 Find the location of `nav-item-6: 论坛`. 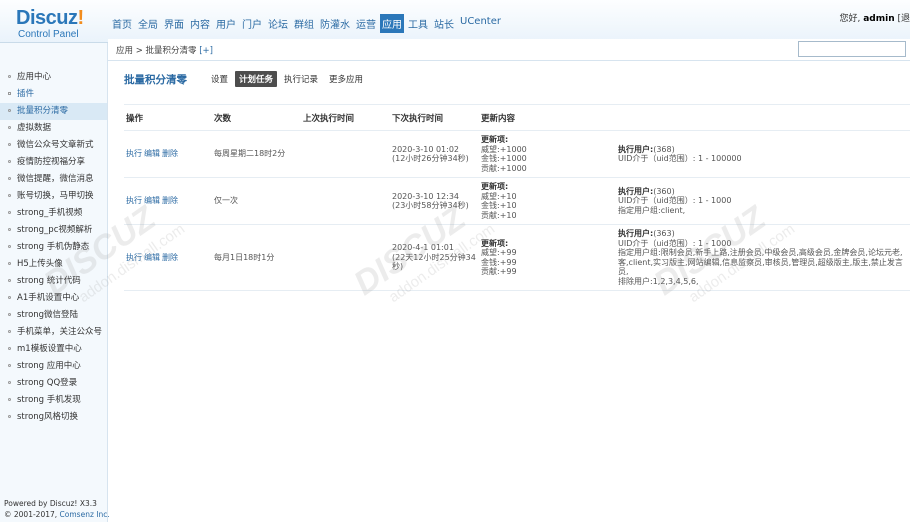

nav-item-6: 论坛 is located at coordinates (278, 23).